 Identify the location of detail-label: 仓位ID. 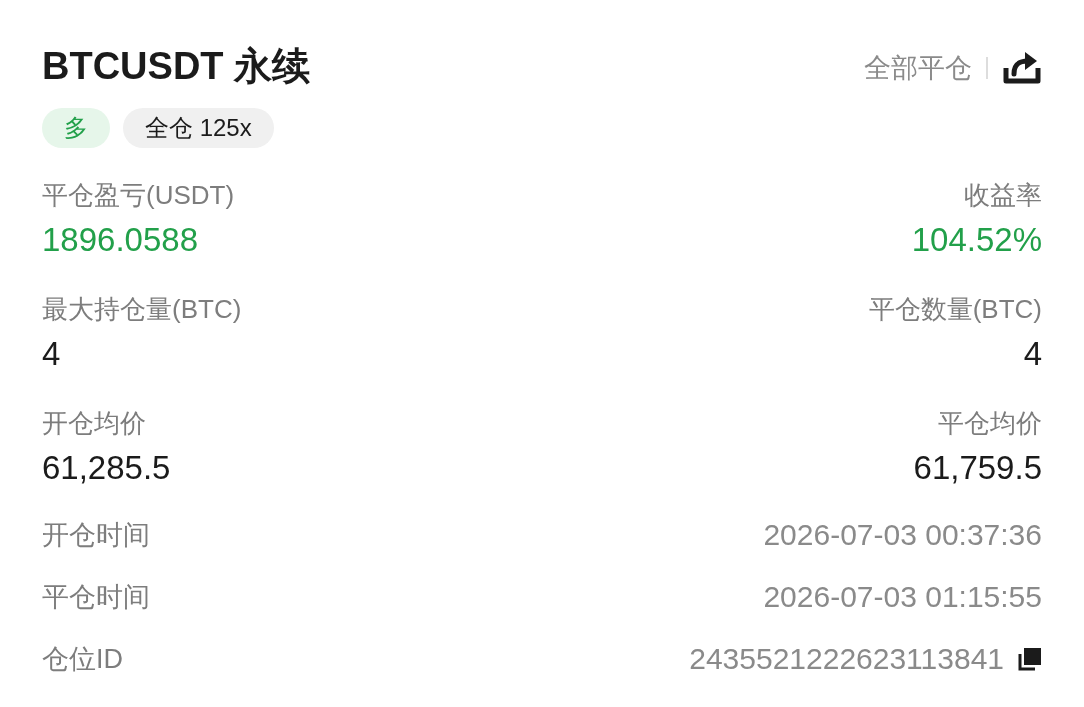
(82, 659).